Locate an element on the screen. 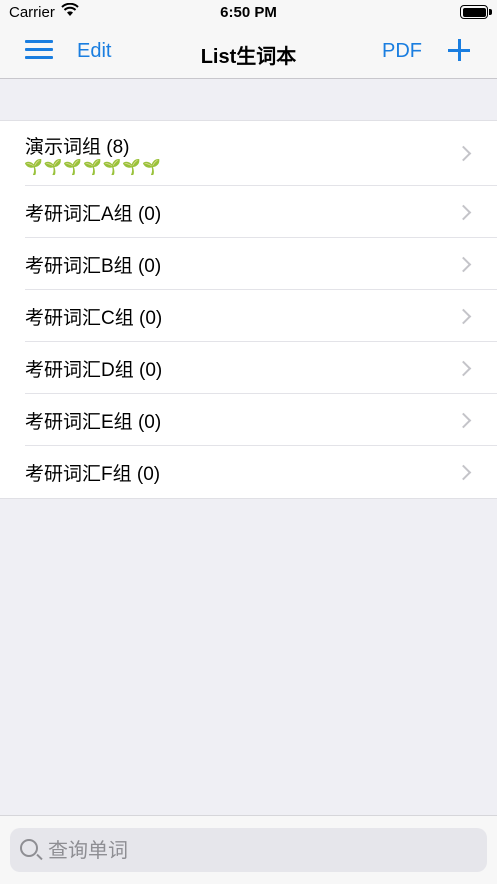 The height and width of the screenshot is (884, 497). list-item-label: 考研词汇E组 (0) is located at coordinates (93, 422).